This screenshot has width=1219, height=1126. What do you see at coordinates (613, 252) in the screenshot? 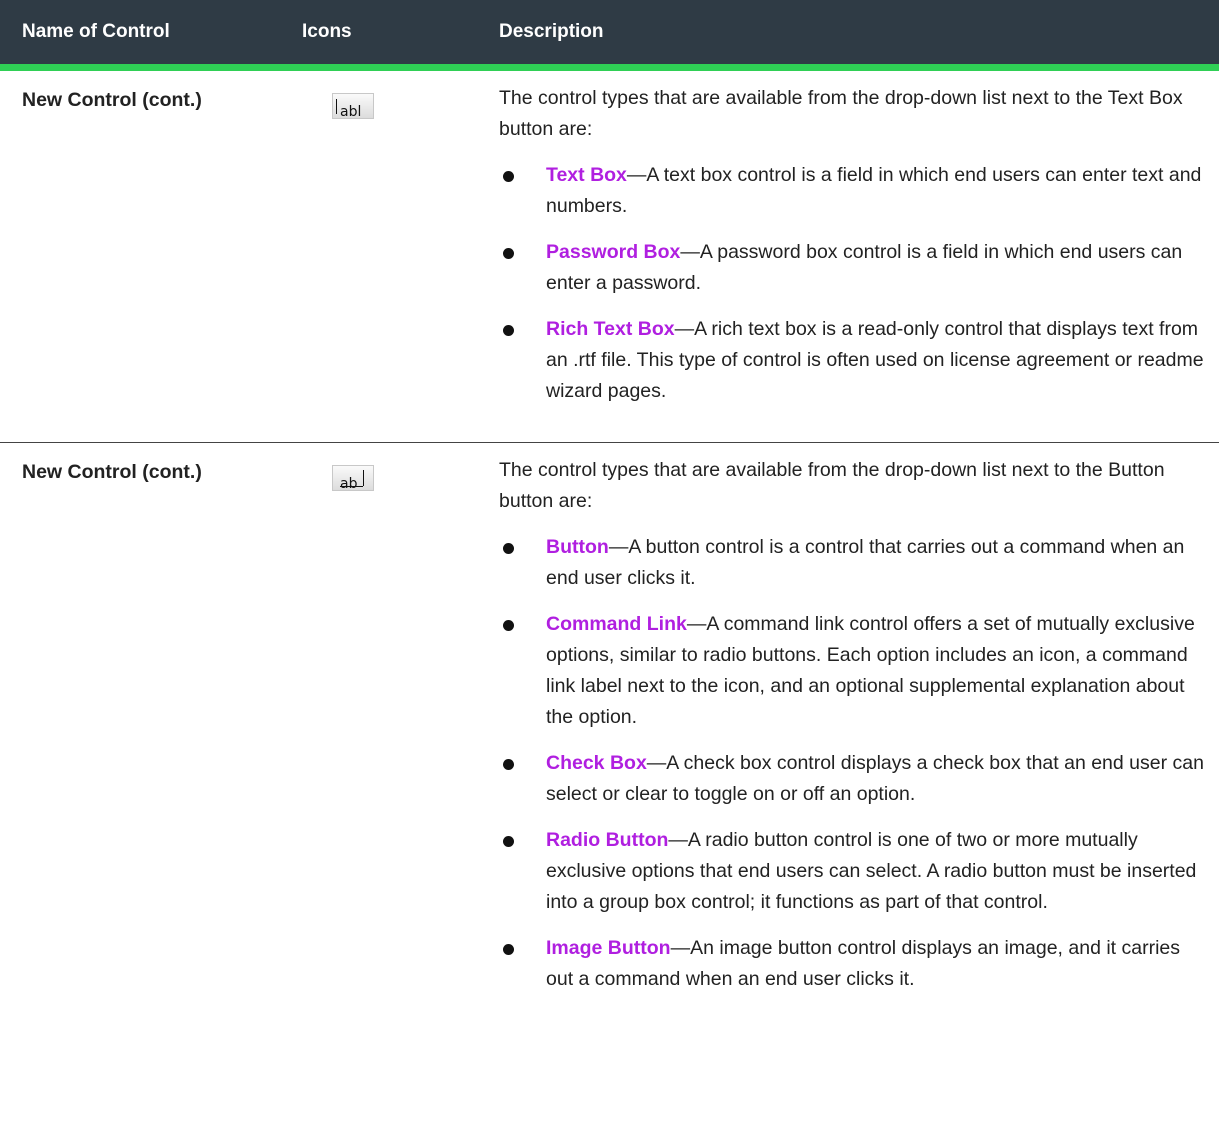
I see `link-password-box: Password Box` at bounding box center [613, 252].